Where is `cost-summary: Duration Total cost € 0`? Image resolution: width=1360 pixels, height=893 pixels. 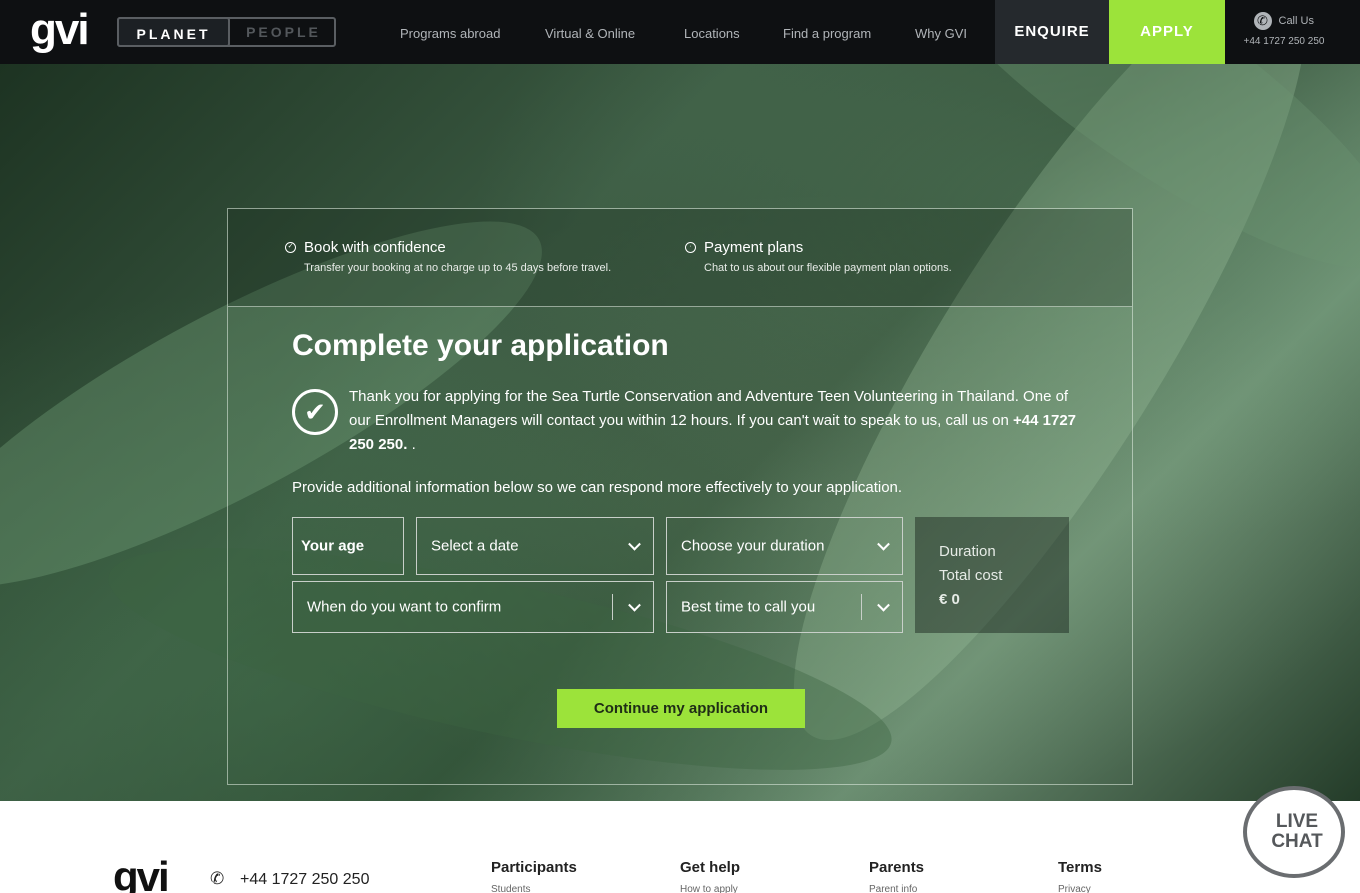 cost-summary: Duration Total cost € 0 is located at coordinates (992, 575).